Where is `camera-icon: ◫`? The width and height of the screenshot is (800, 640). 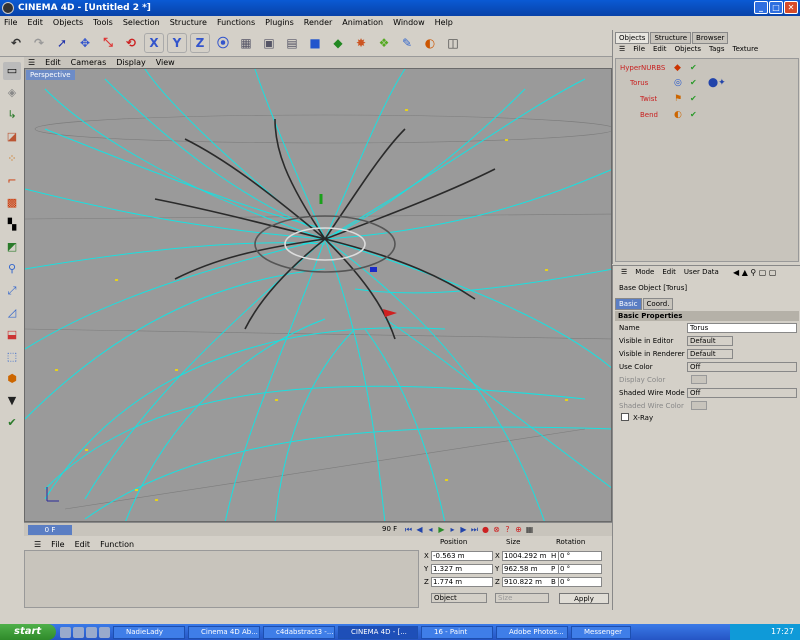
camera-icon: ◫ is located at coordinates (453, 43).